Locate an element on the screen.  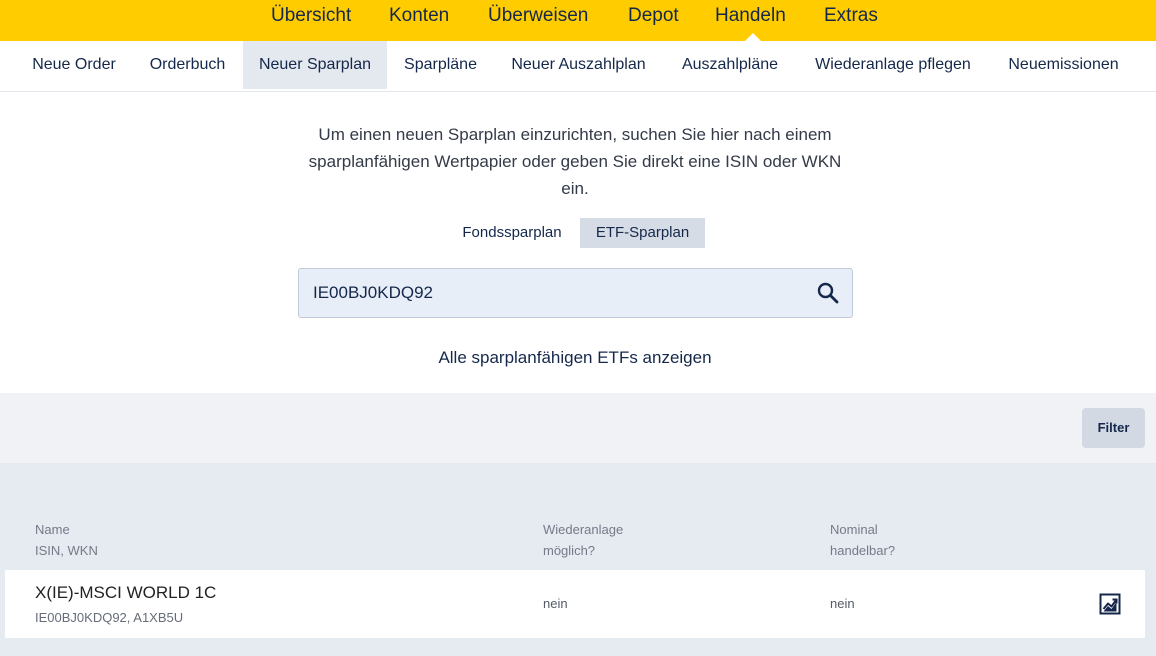
filter-bar: Filter is located at coordinates (578, 428).